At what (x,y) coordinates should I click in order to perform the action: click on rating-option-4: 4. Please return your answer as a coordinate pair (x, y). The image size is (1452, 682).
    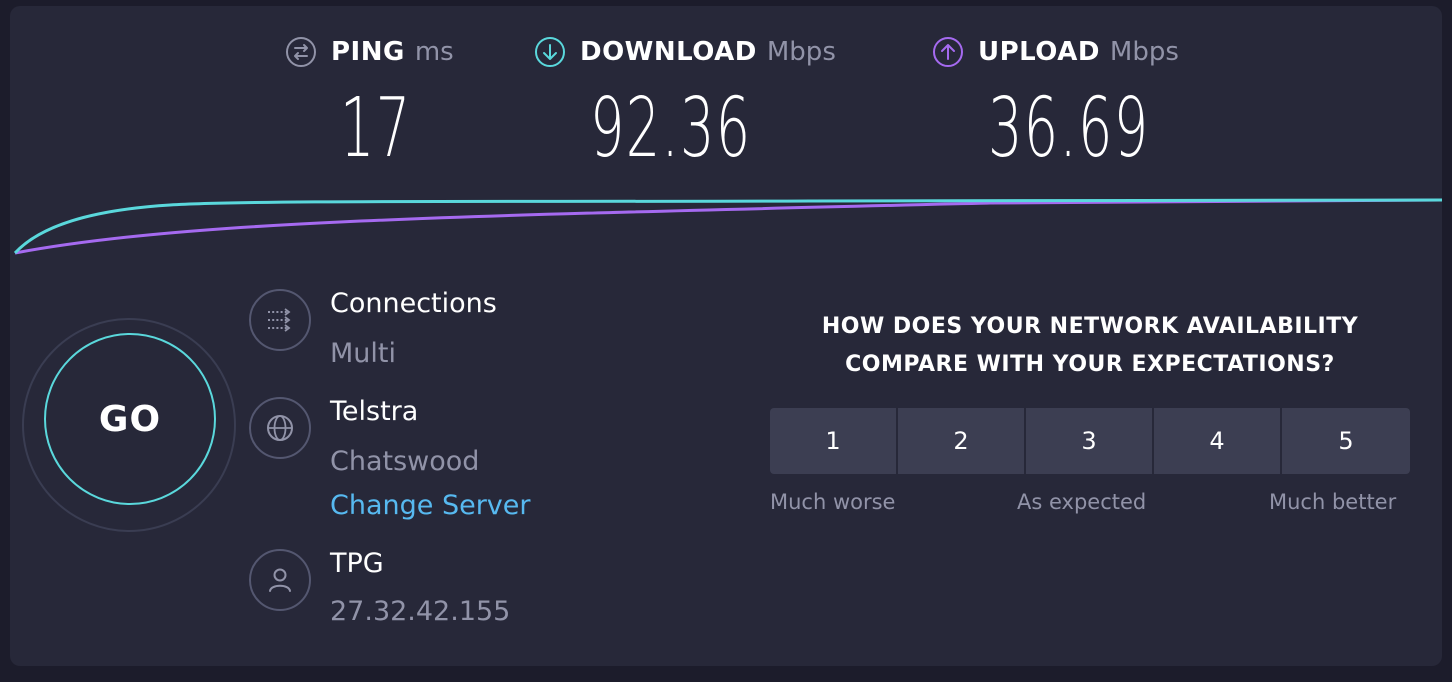
    Looking at the image, I should click on (1217, 441).